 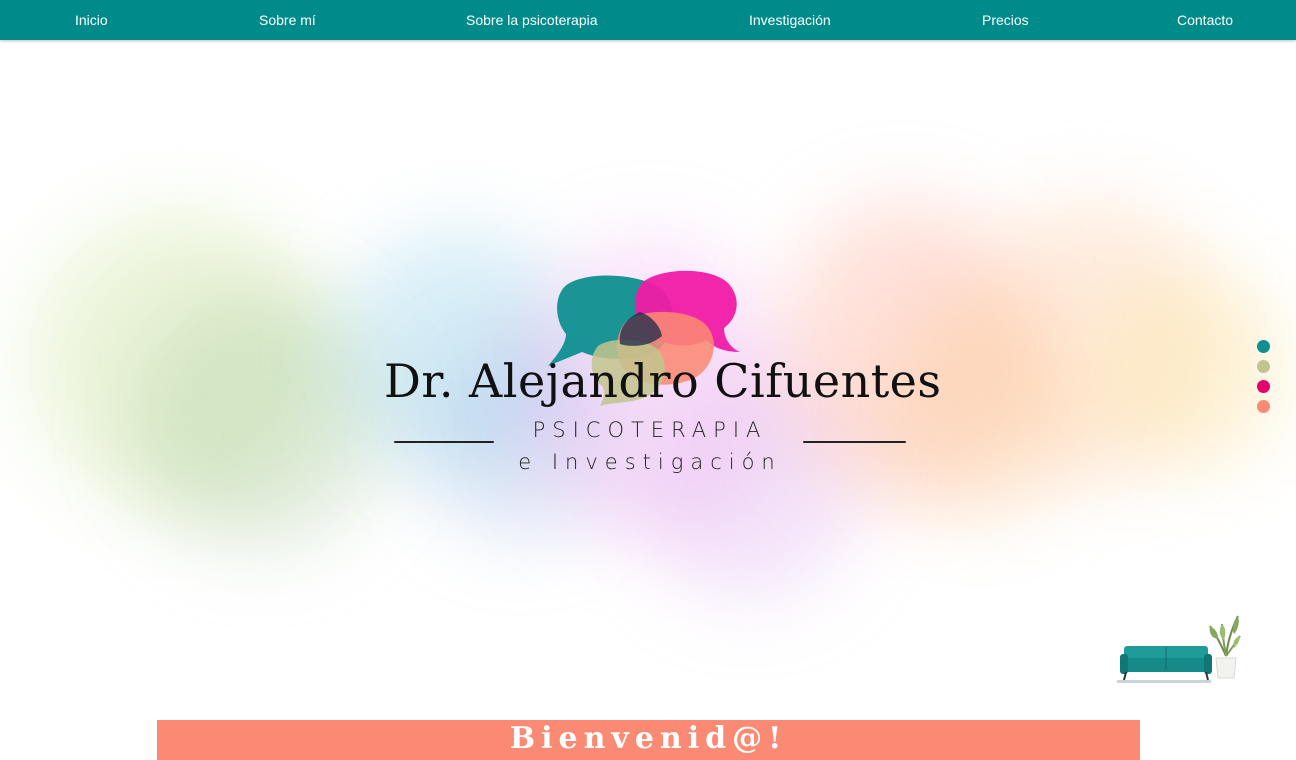 I want to click on nav-item-investigacion: Investigación, so click(x=790, y=20).